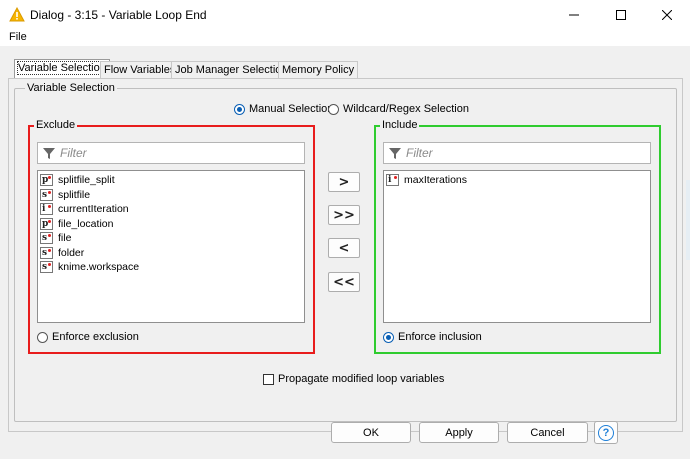  I want to click on remove-all-button: <<, so click(344, 282).